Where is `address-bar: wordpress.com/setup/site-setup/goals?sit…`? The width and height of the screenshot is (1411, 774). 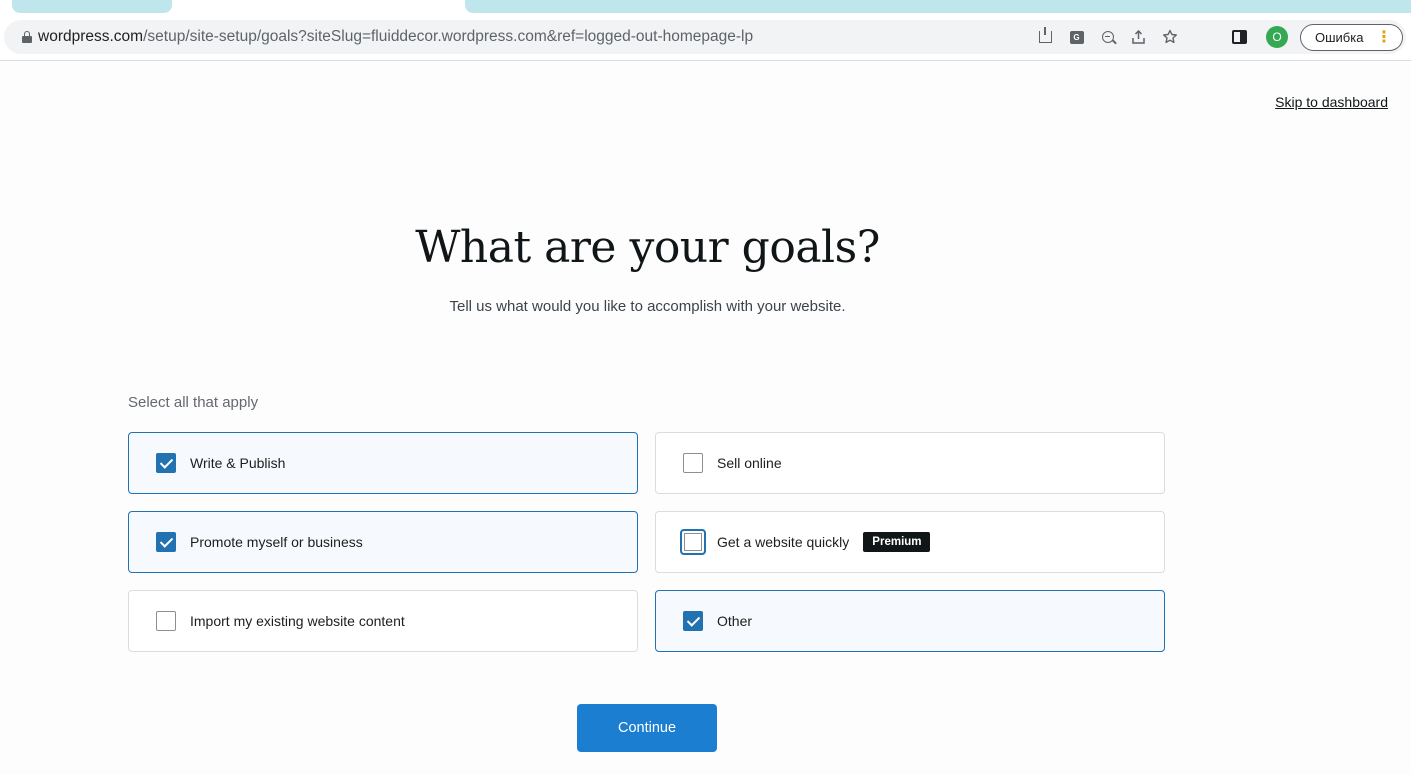
address-bar: wordpress.com/setup/site-setup/goals?sit… is located at coordinates (705, 37).